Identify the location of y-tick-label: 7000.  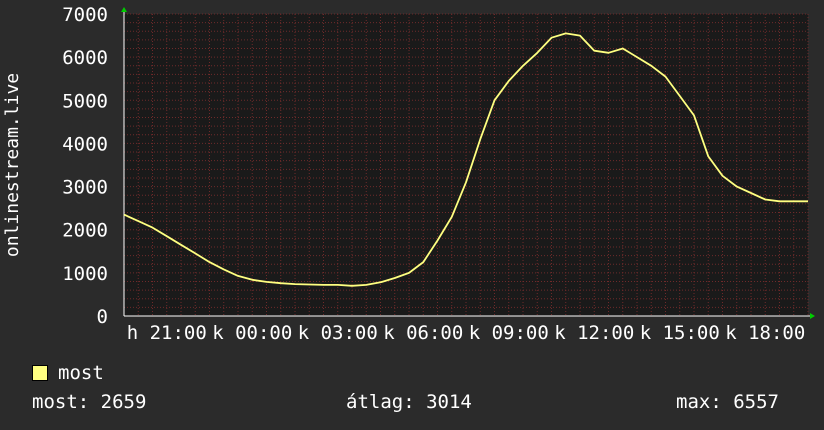
(85, 15).